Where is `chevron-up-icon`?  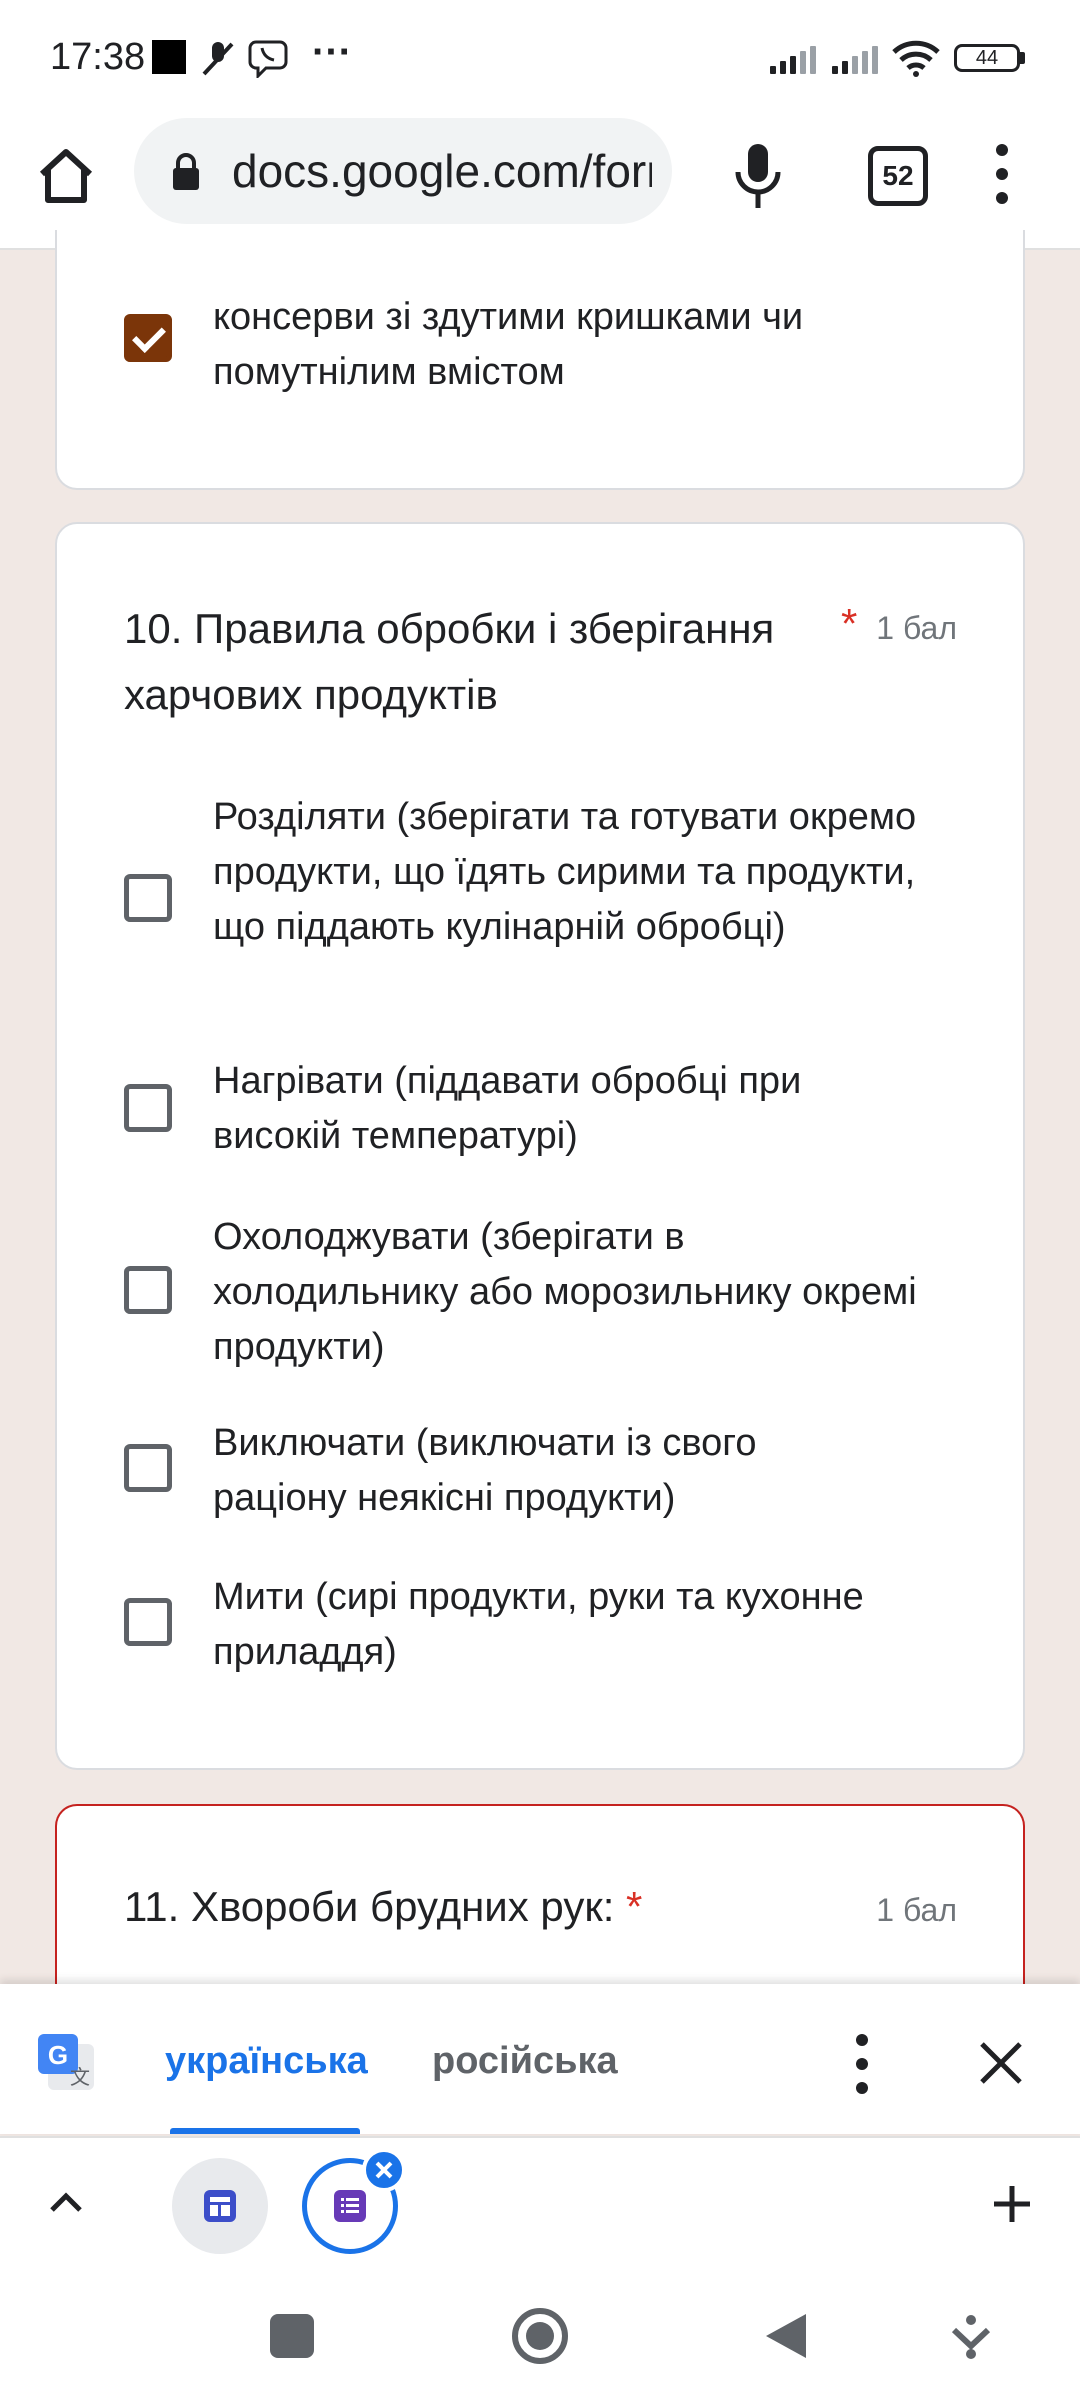 chevron-up-icon is located at coordinates (66, 2202).